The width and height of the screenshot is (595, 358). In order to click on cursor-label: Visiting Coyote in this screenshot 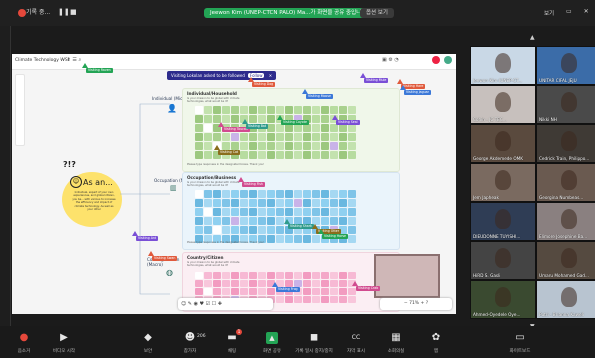, I will do `click(295, 122)`.